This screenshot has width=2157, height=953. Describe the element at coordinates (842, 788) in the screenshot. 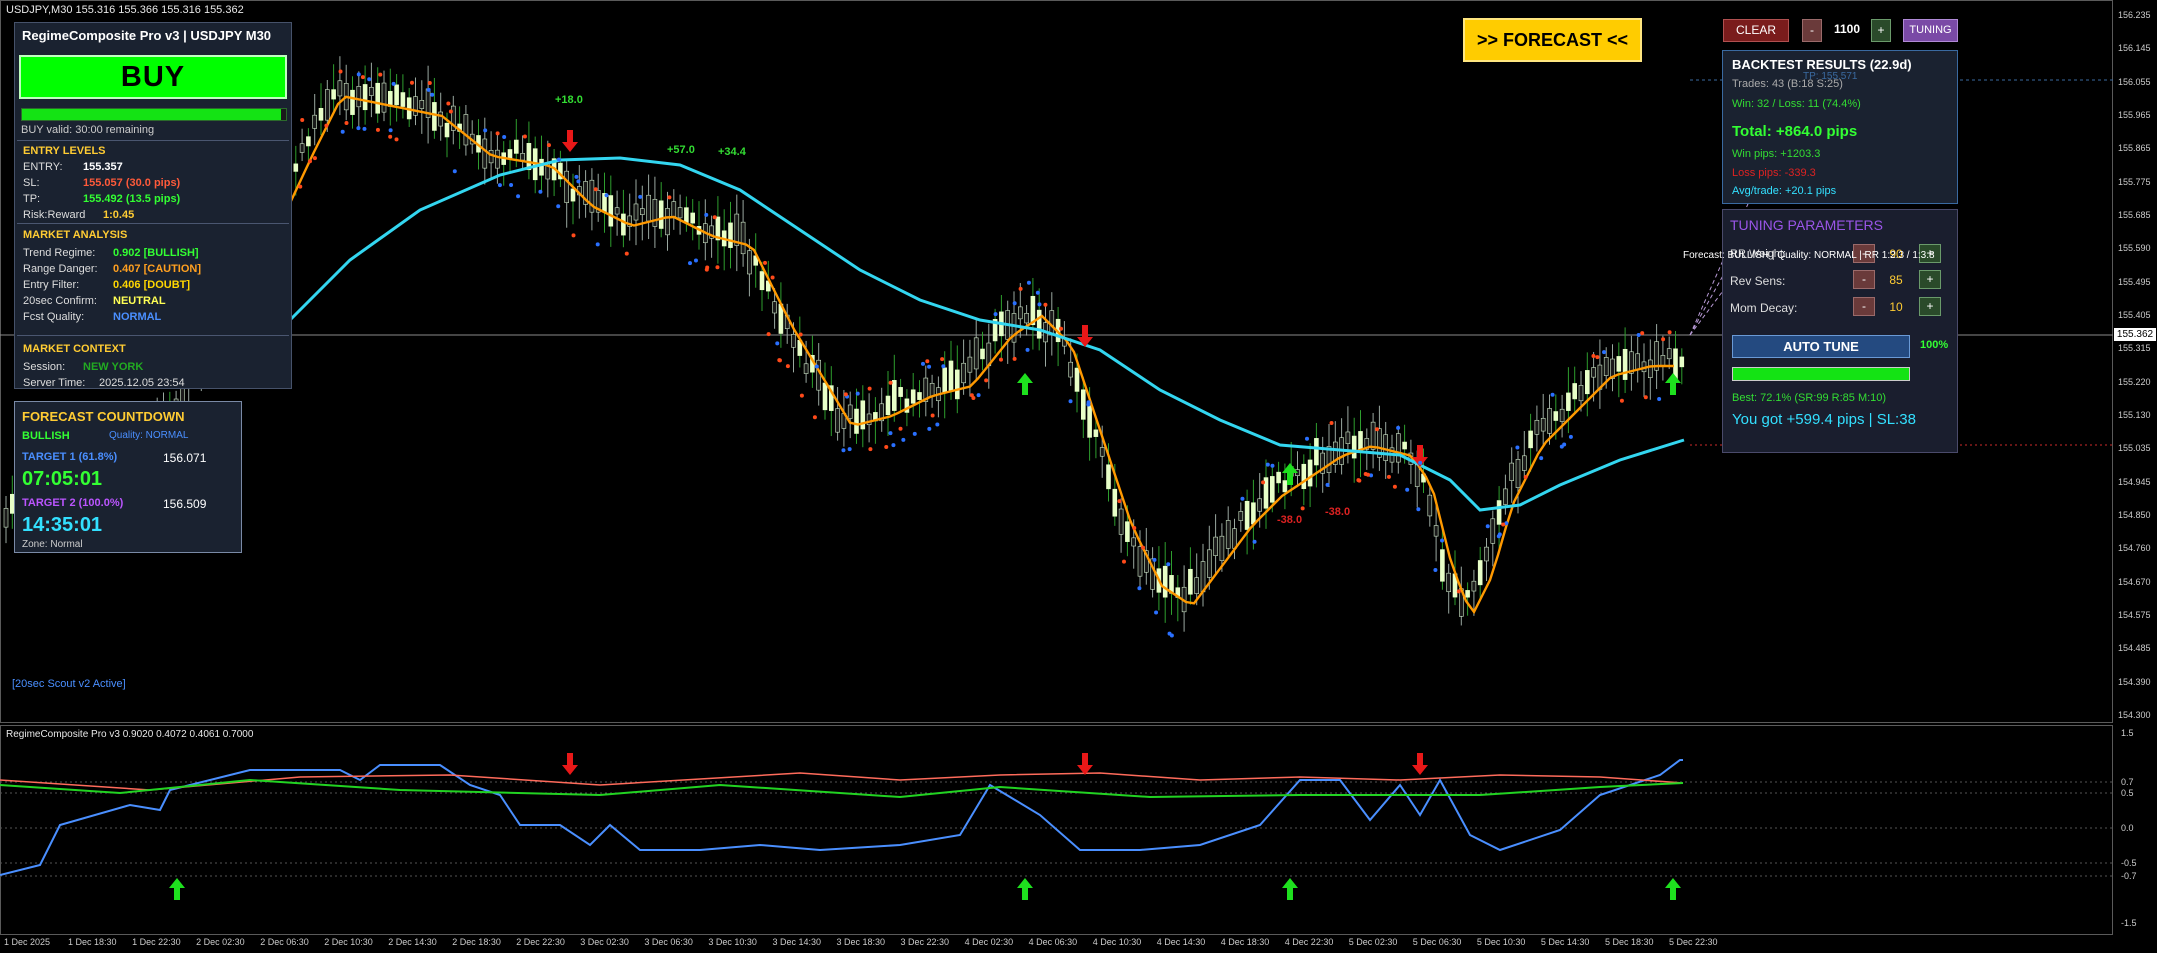

I see `entry-filter-line` at that location.